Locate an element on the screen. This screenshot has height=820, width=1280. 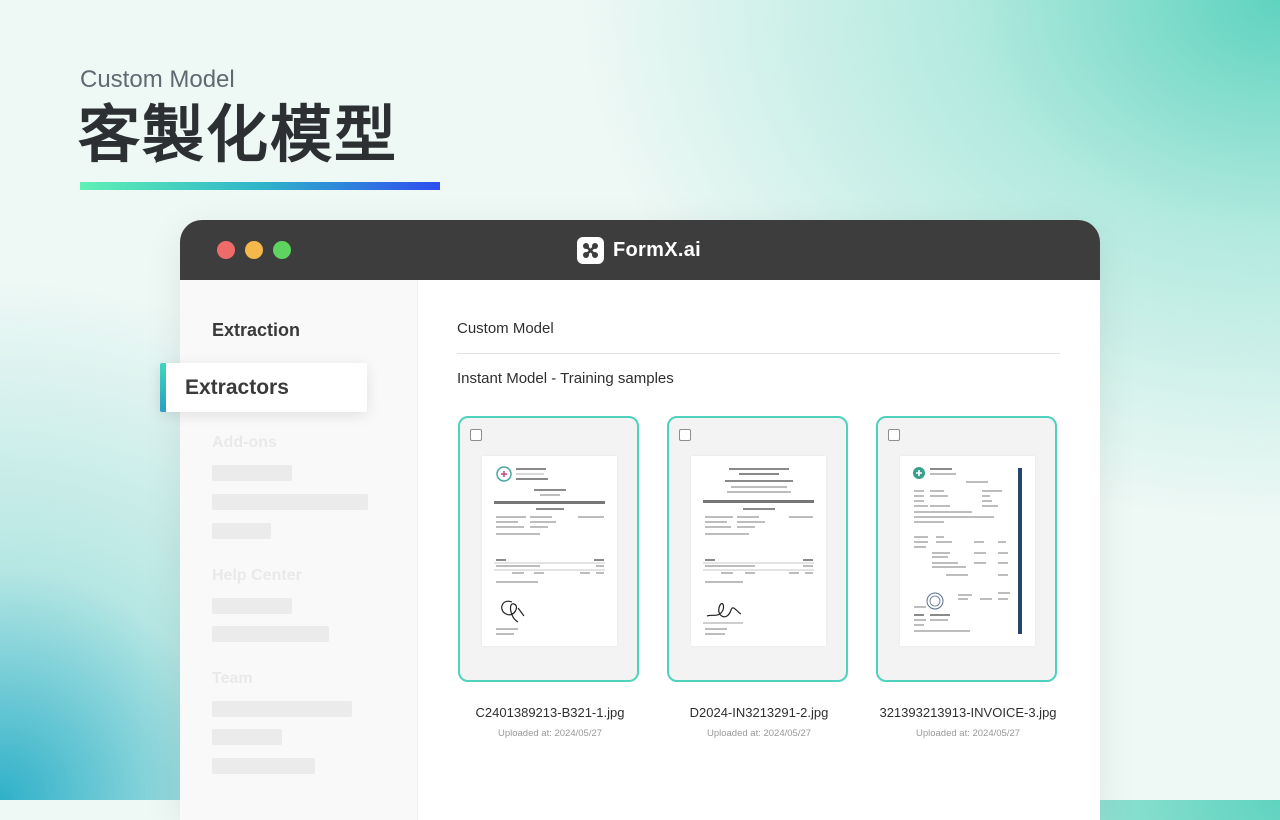
hero-title: 客製化模型 is located at coordinates (238, 135).